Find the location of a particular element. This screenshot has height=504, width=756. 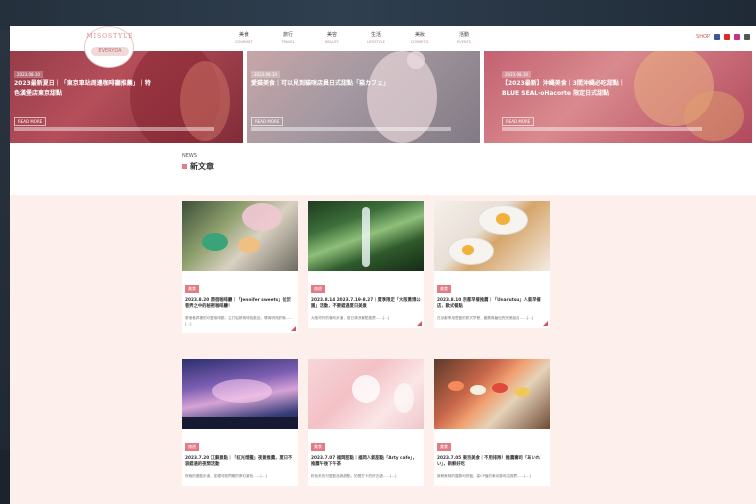

person-shape is located at coordinates (262, 217).